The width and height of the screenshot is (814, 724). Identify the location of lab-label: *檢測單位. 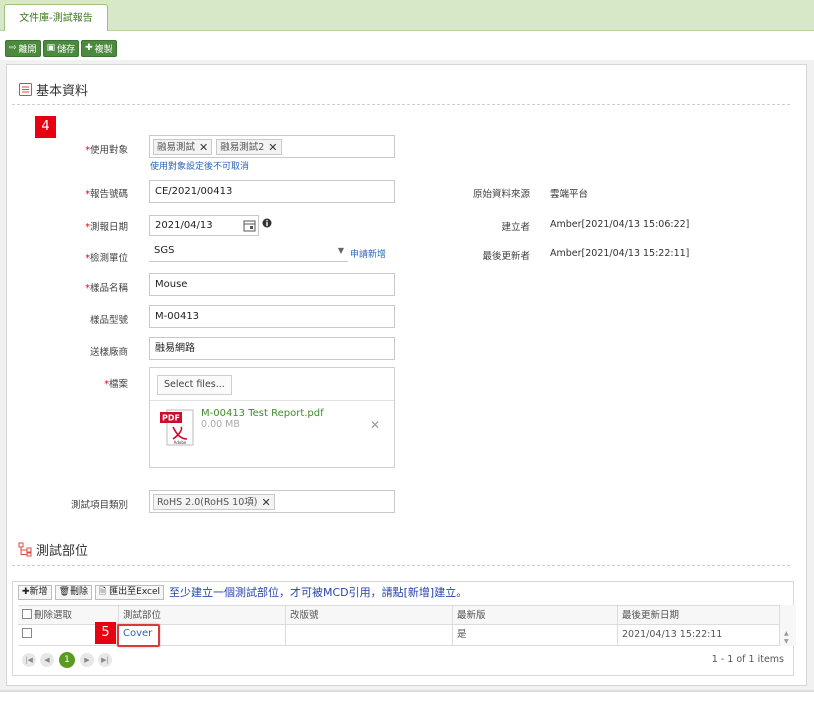
(106, 258).